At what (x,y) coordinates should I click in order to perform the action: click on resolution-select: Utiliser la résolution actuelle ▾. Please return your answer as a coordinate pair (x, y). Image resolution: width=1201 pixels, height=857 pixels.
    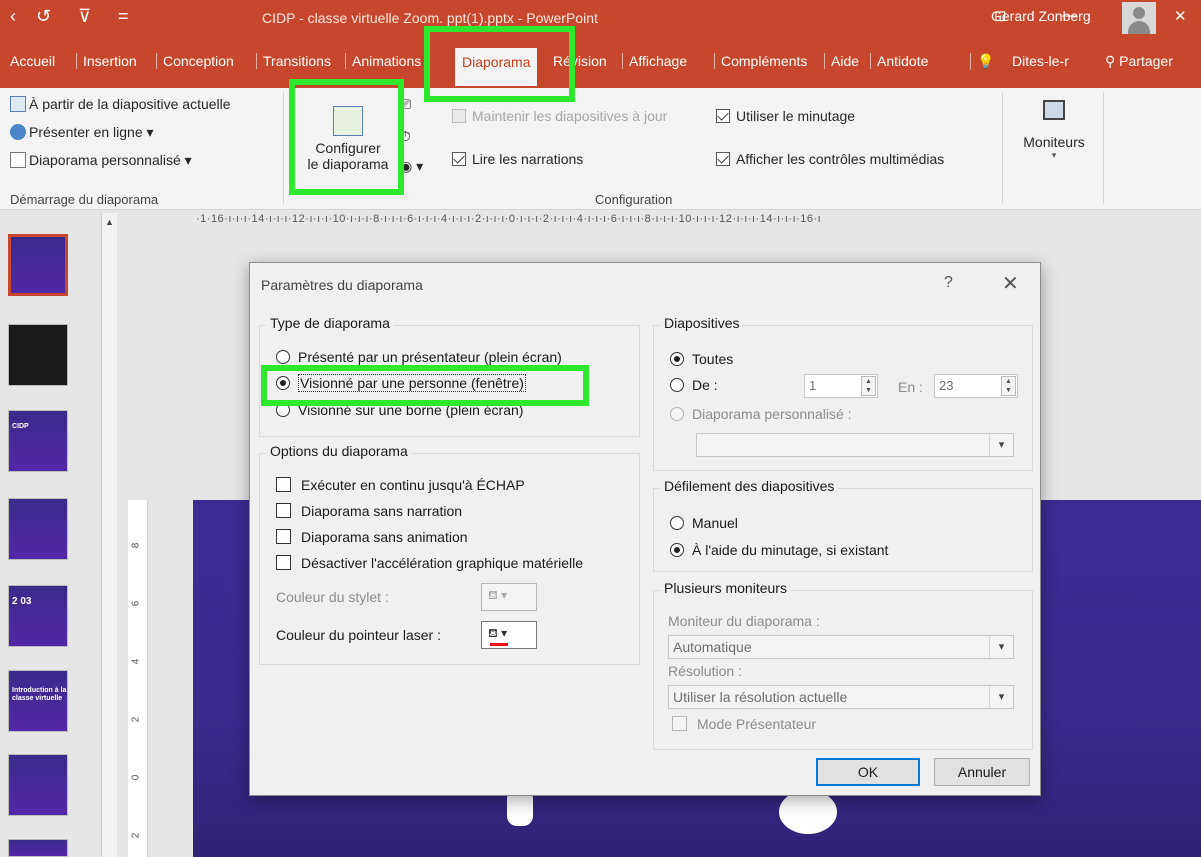
    Looking at the image, I should click on (841, 697).